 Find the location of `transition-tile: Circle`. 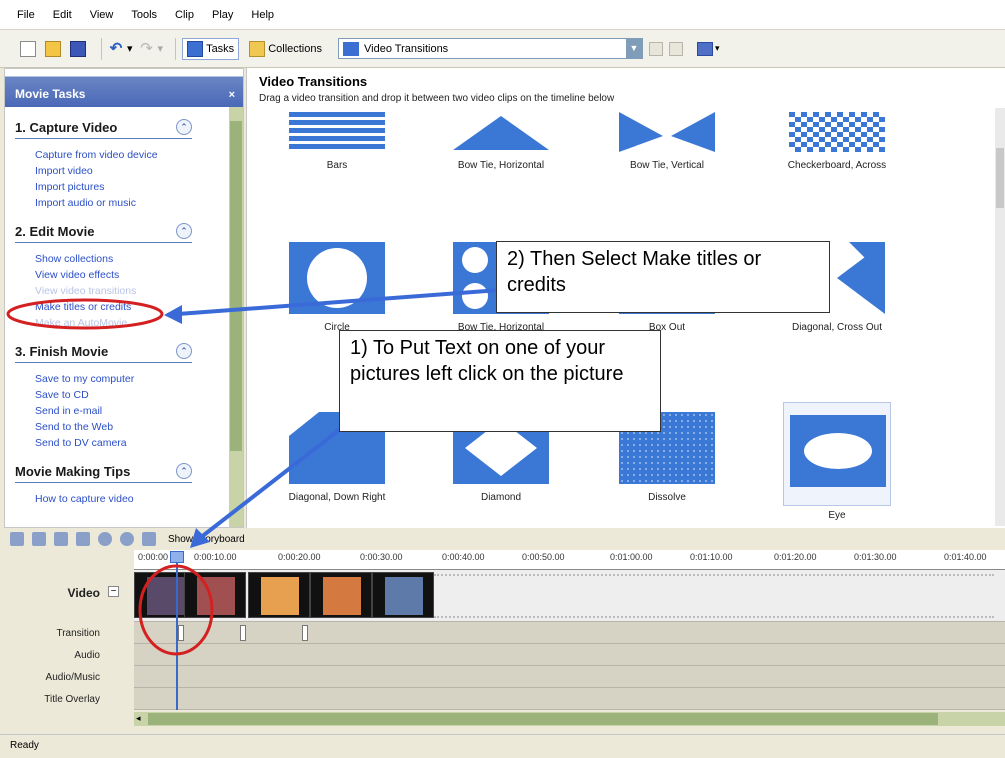

transition-tile: Circle is located at coordinates (337, 287).